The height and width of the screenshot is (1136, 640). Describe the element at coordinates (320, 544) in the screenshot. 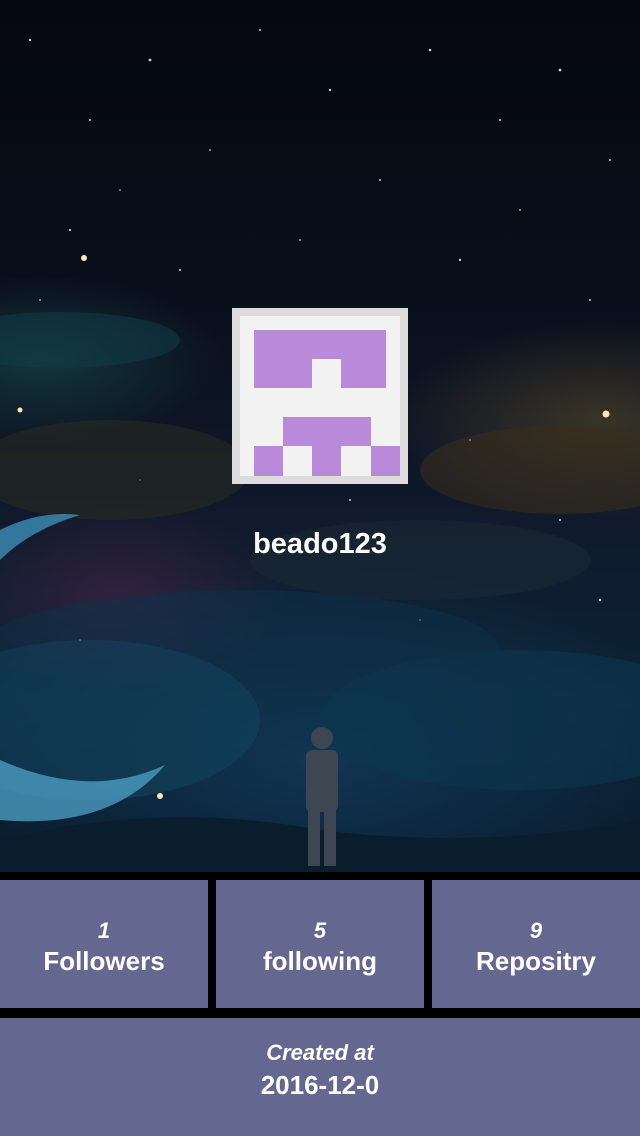

I see `username: beado123` at that location.